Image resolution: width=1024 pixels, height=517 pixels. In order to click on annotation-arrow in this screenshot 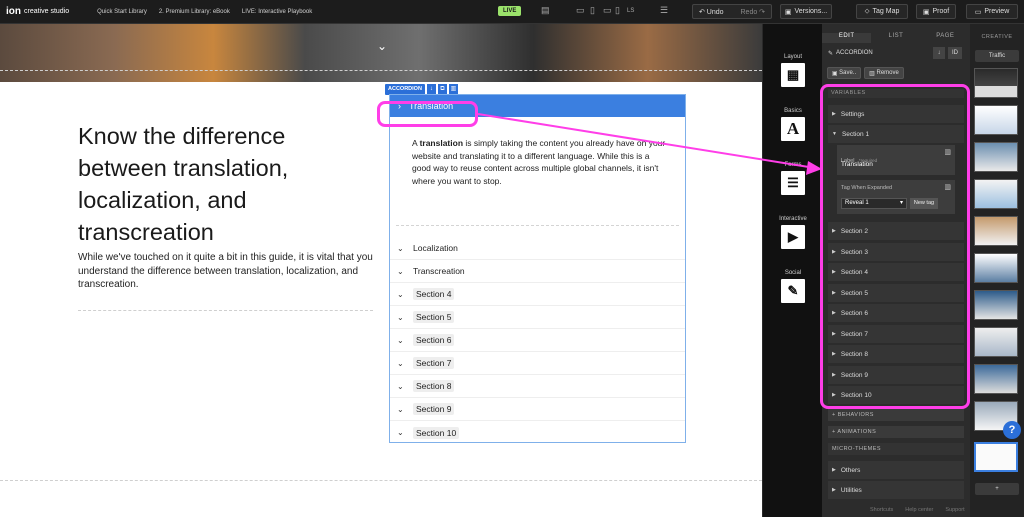, I will do `click(649, 144)`.